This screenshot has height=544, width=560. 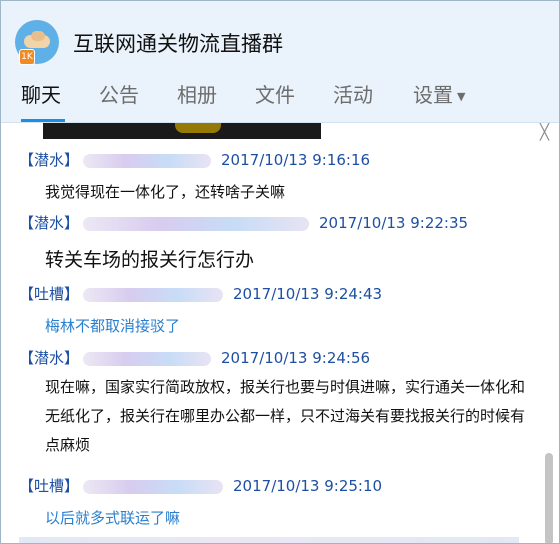 I want to click on message-text: 我觉得现在一体化了，还转啥子关嘛, so click(x=165, y=192).